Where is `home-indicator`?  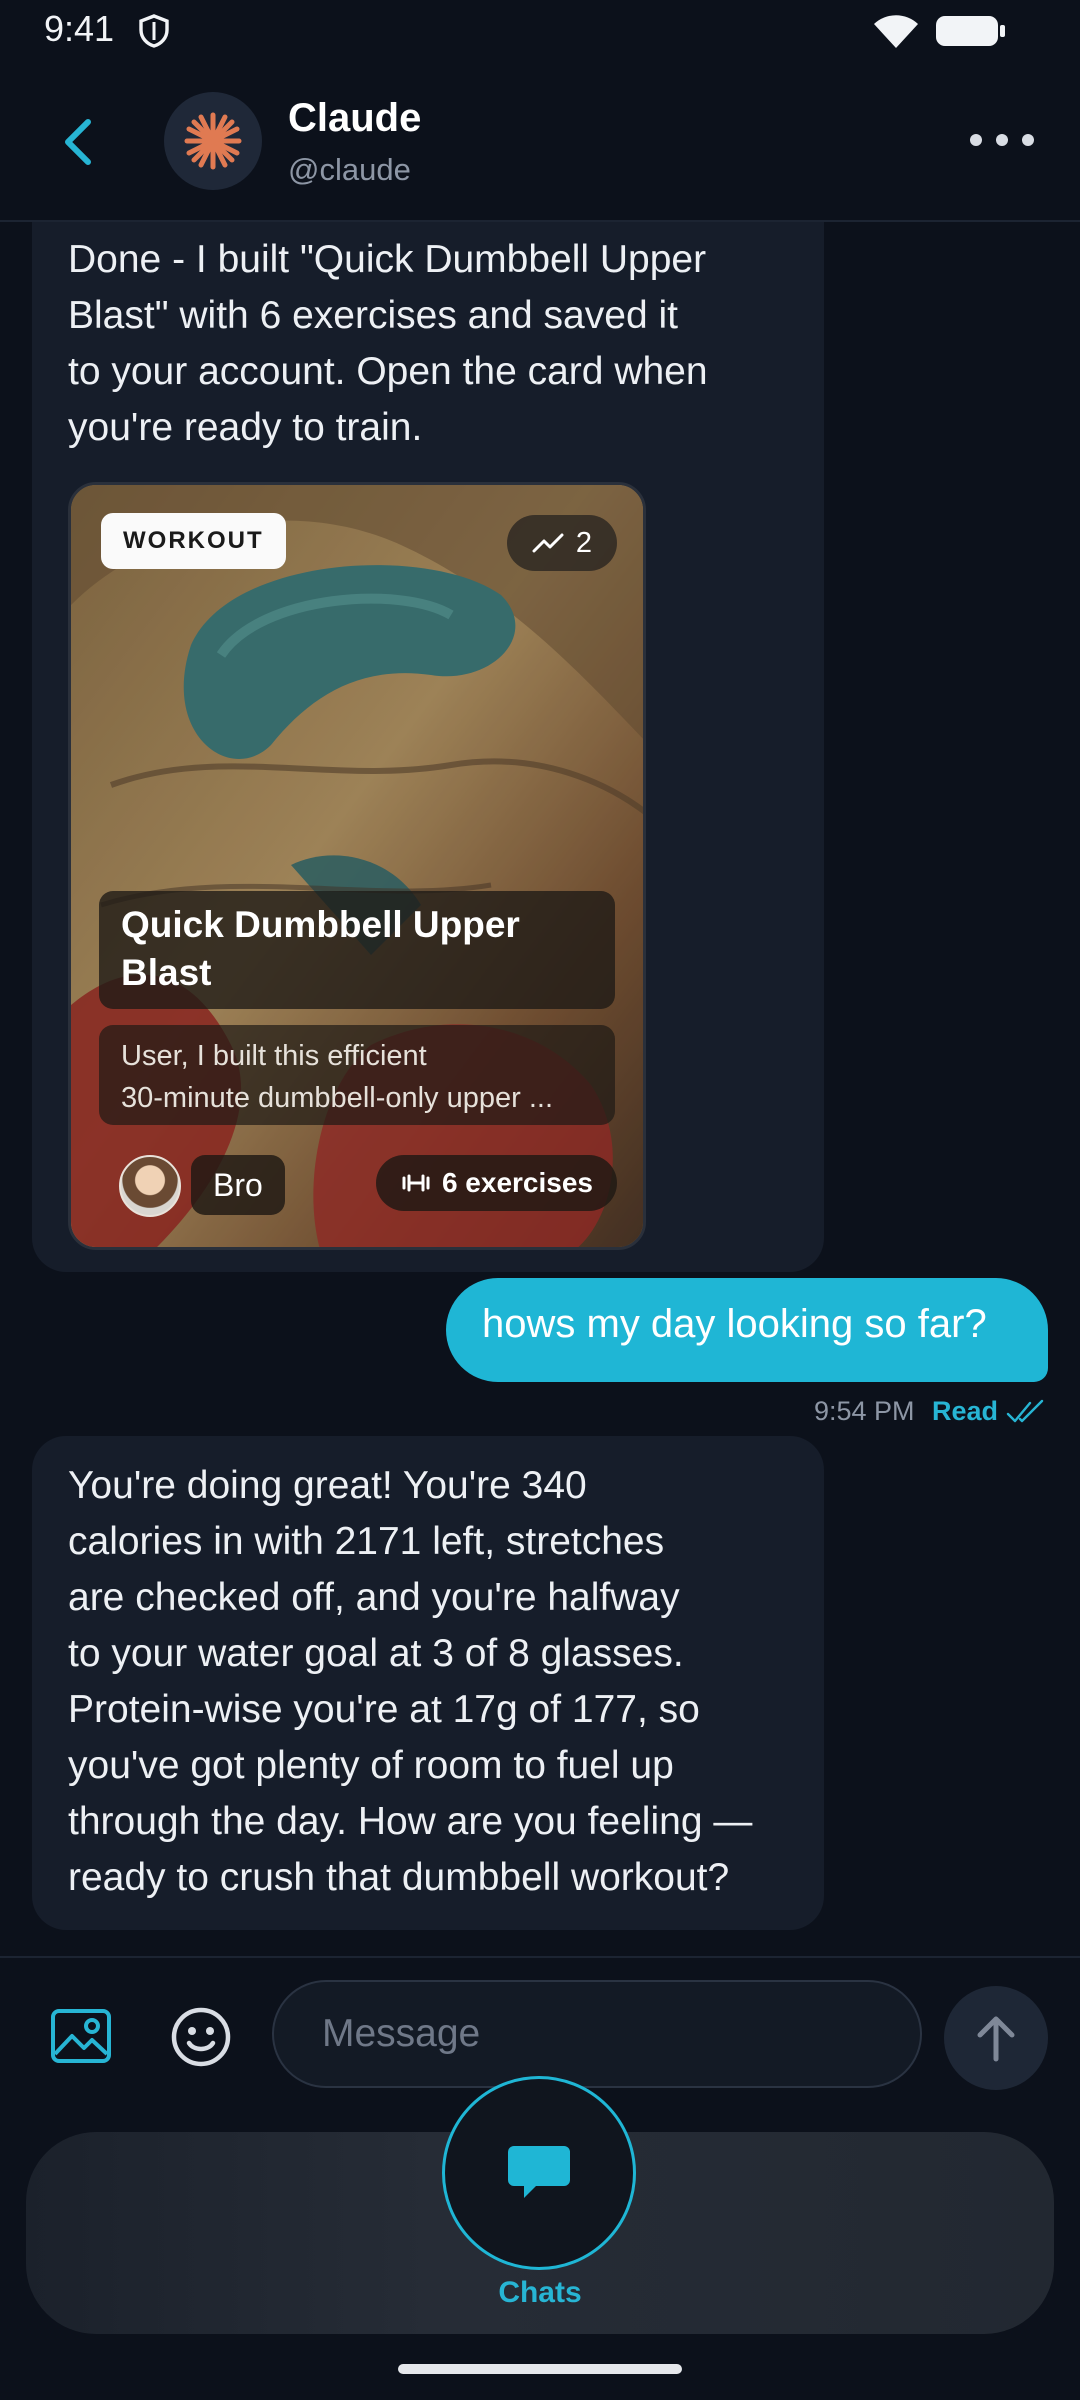
home-indicator is located at coordinates (540, 2369).